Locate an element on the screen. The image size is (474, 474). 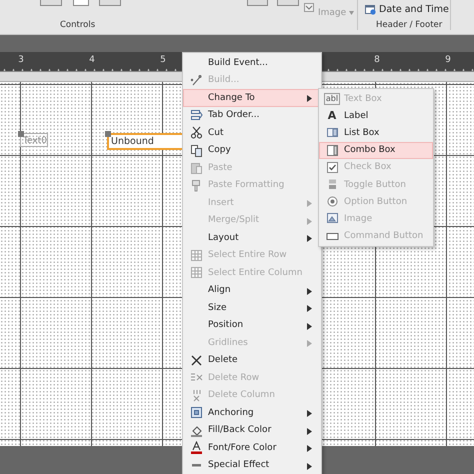
image-icon is located at coordinates (332, 219).